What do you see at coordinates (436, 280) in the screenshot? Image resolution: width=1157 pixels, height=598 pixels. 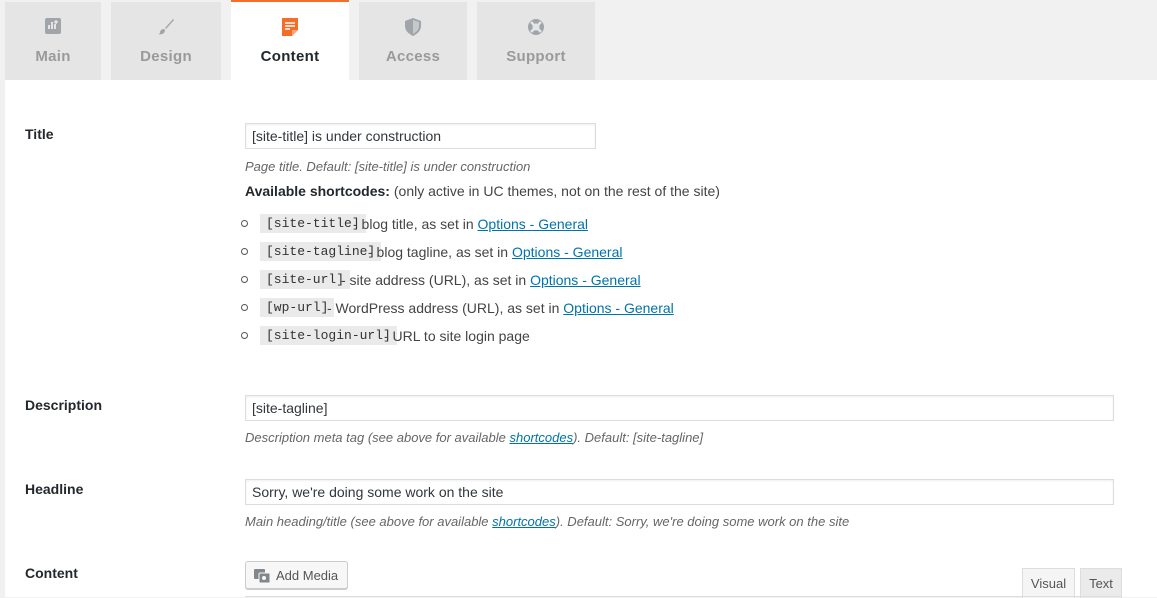 I see `shortcode-text: - site address (URL), as set in` at bounding box center [436, 280].